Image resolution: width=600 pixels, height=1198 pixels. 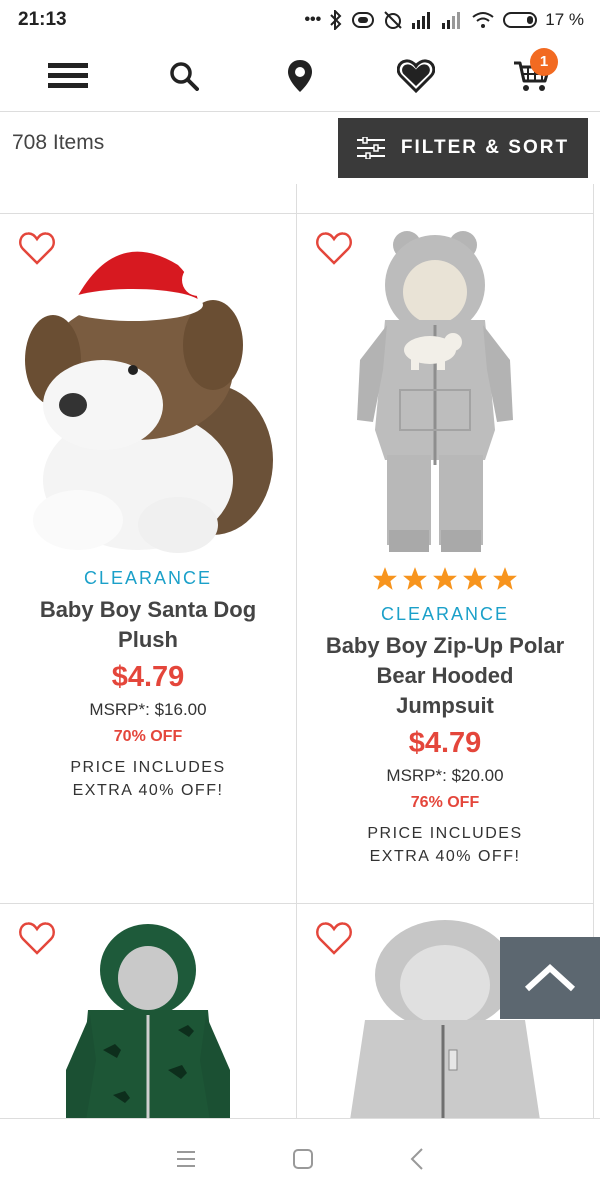 I want to click on cart-button: 1, so click(x=532, y=76).